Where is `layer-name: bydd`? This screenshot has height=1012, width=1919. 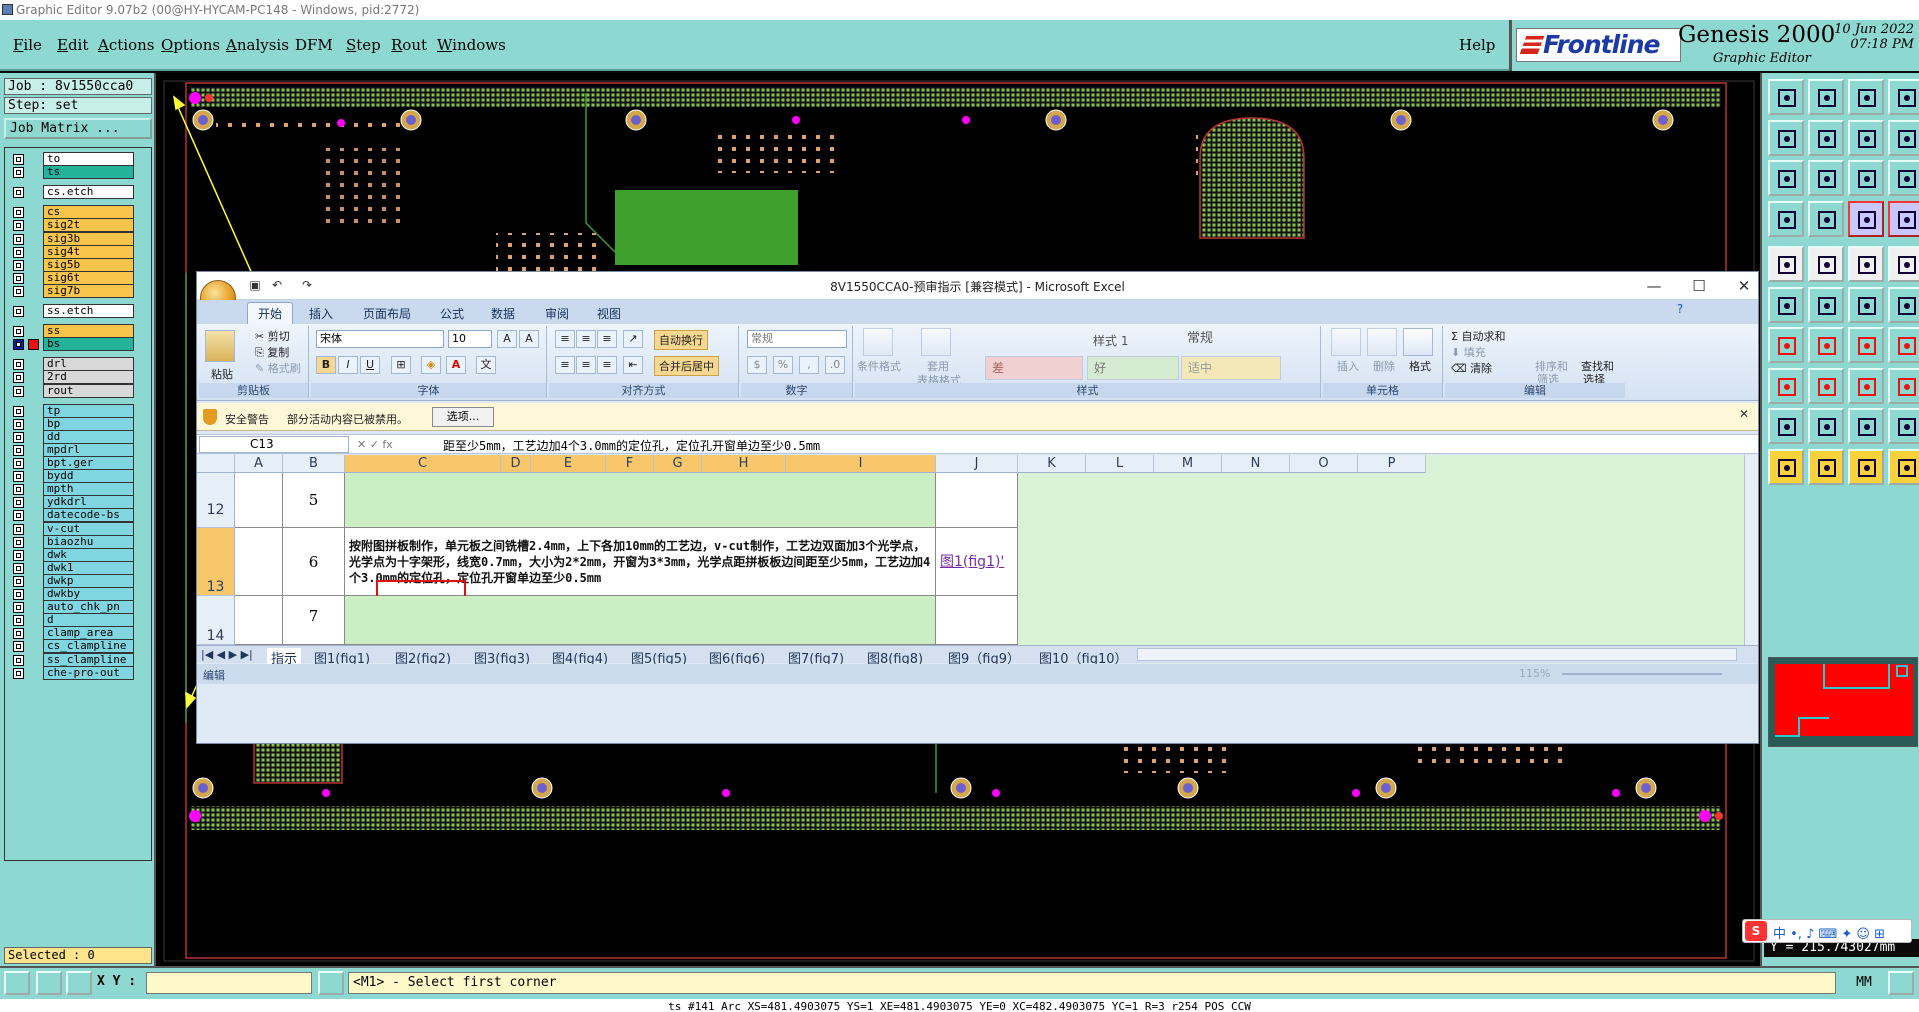
layer-name: bydd is located at coordinates (88, 476).